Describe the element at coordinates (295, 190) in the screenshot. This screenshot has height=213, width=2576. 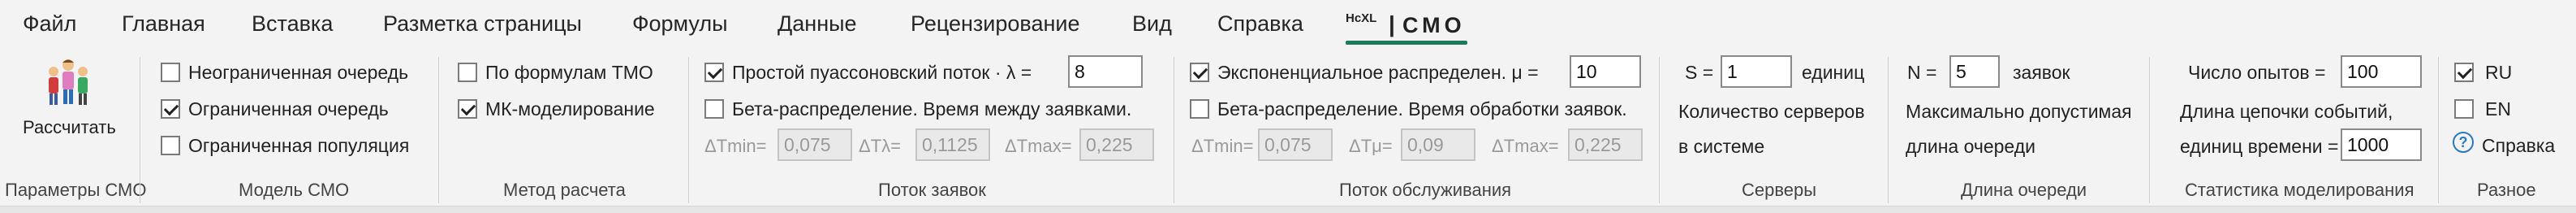
I see `group-label-model: Модель СМО` at that location.